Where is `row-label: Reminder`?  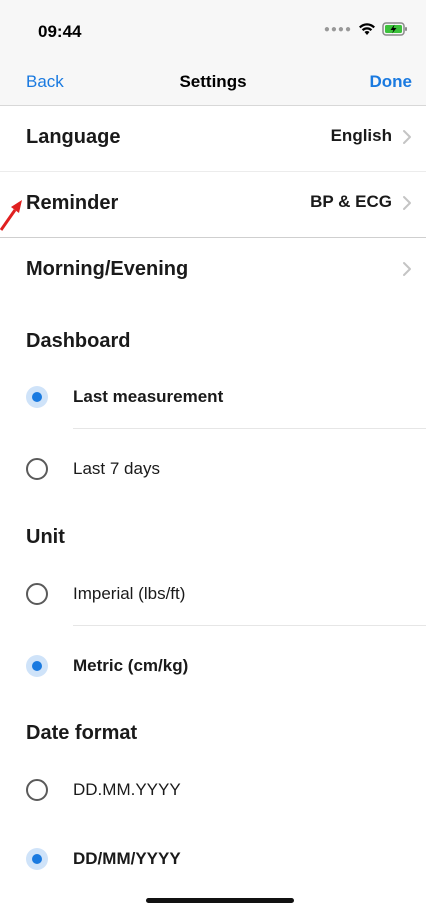 row-label: Reminder is located at coordinates (72, 203).